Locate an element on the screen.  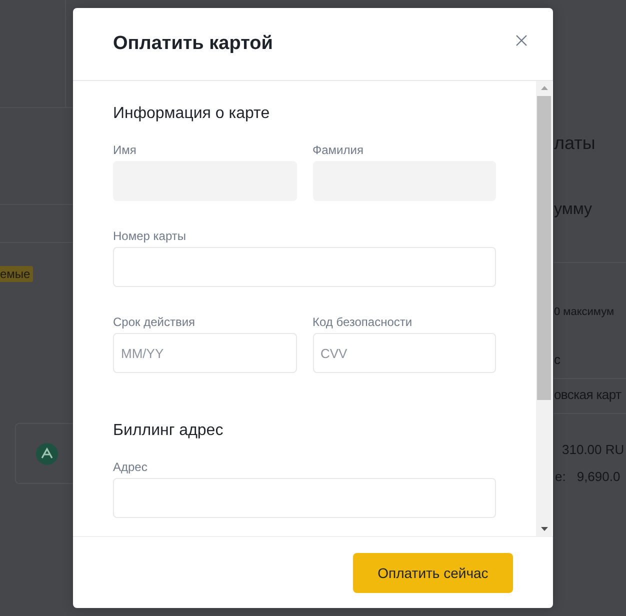
logo-icon is located at coordinates (47, 453).